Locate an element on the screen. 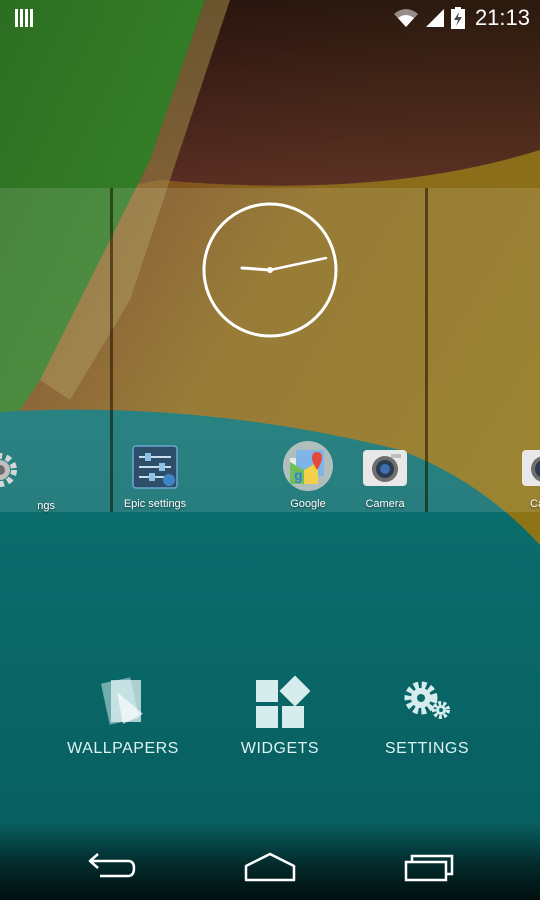  app-label: Epic settings is located at coordinates (155, 504).